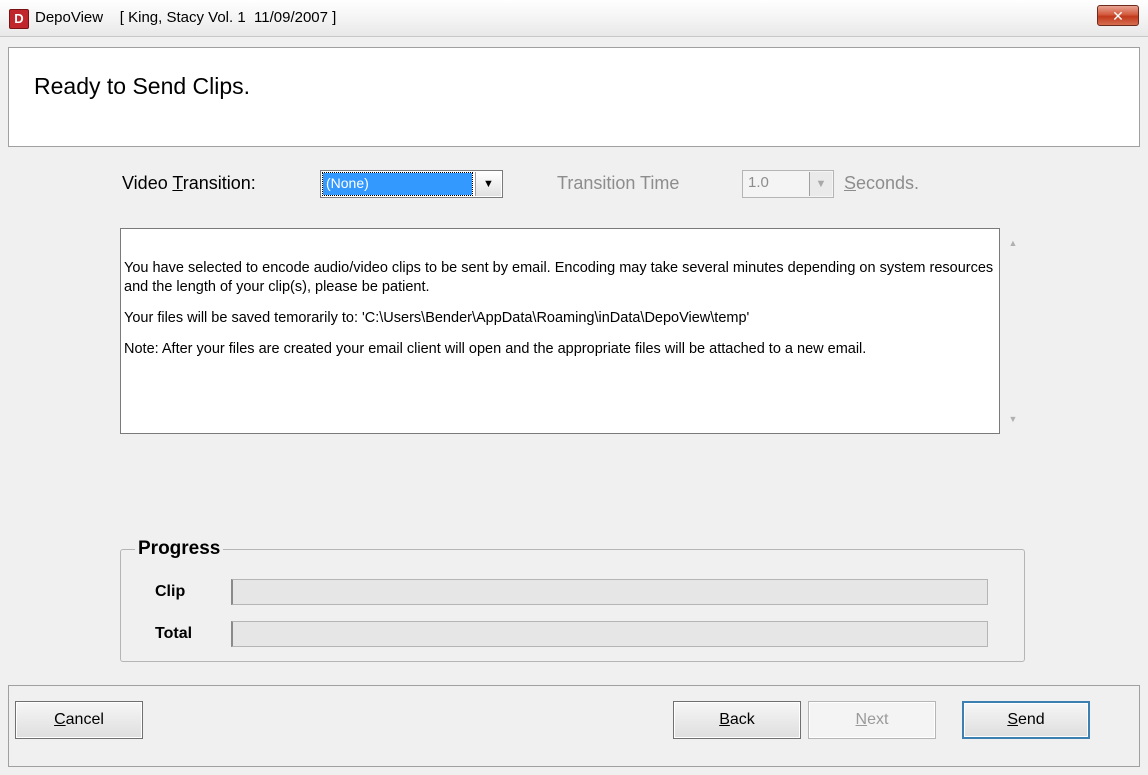 The width and height of the screenshot is (1148, 775). I want to click on close-icon: ✕, so click(1118, 16).